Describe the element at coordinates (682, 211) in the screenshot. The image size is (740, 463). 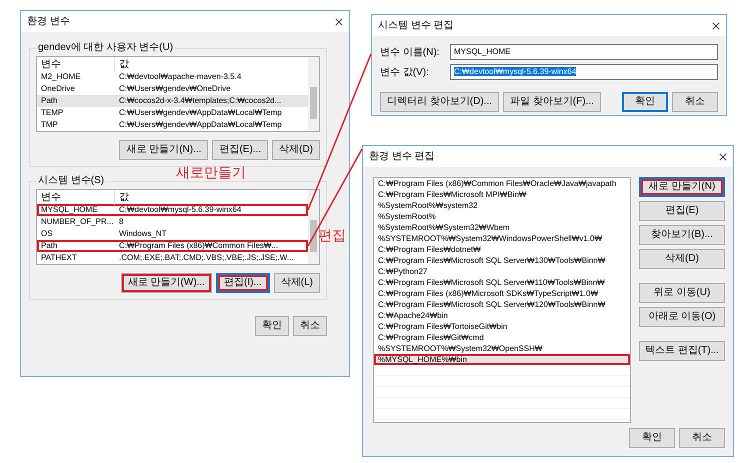
I see `dialog-button: 편집(E)` at that location.